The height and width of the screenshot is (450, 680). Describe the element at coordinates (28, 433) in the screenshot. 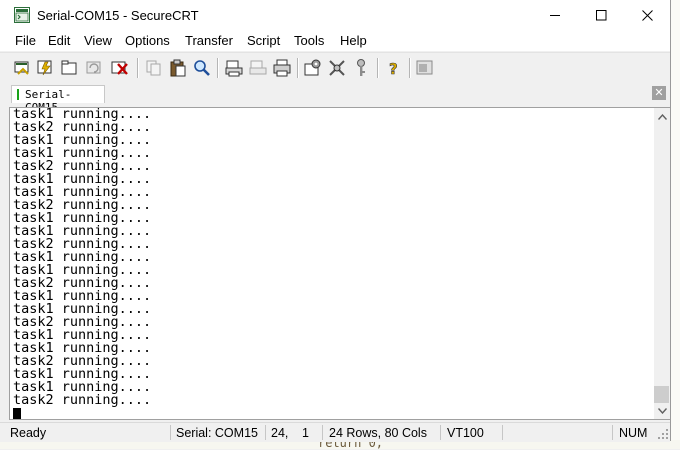

I see `status-state: Ready` at that location.